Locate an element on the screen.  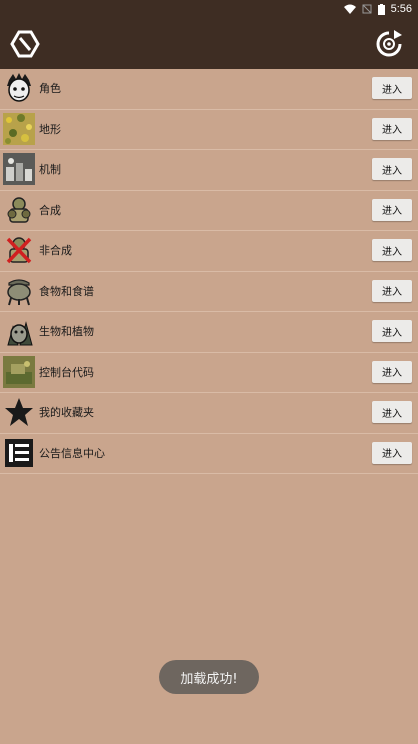
crafting-icon is located at coordinates (19, 209).